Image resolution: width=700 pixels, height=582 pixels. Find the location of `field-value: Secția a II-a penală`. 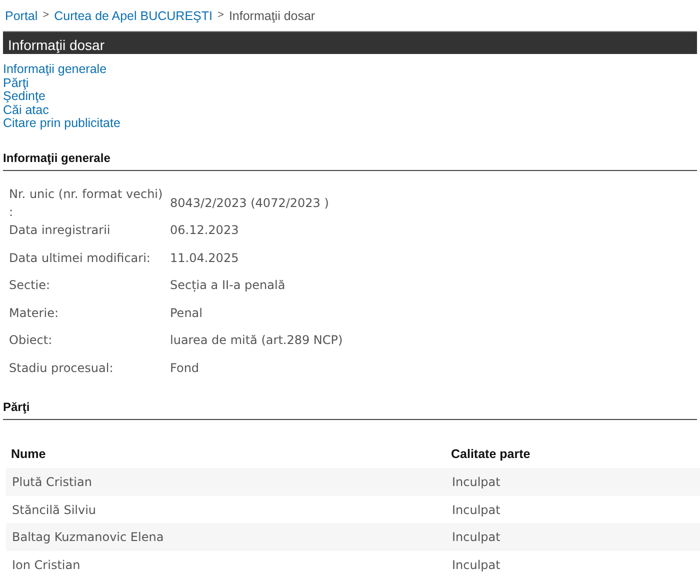

field-value: Secția a II-a penală is located at coordinates (228, 285).